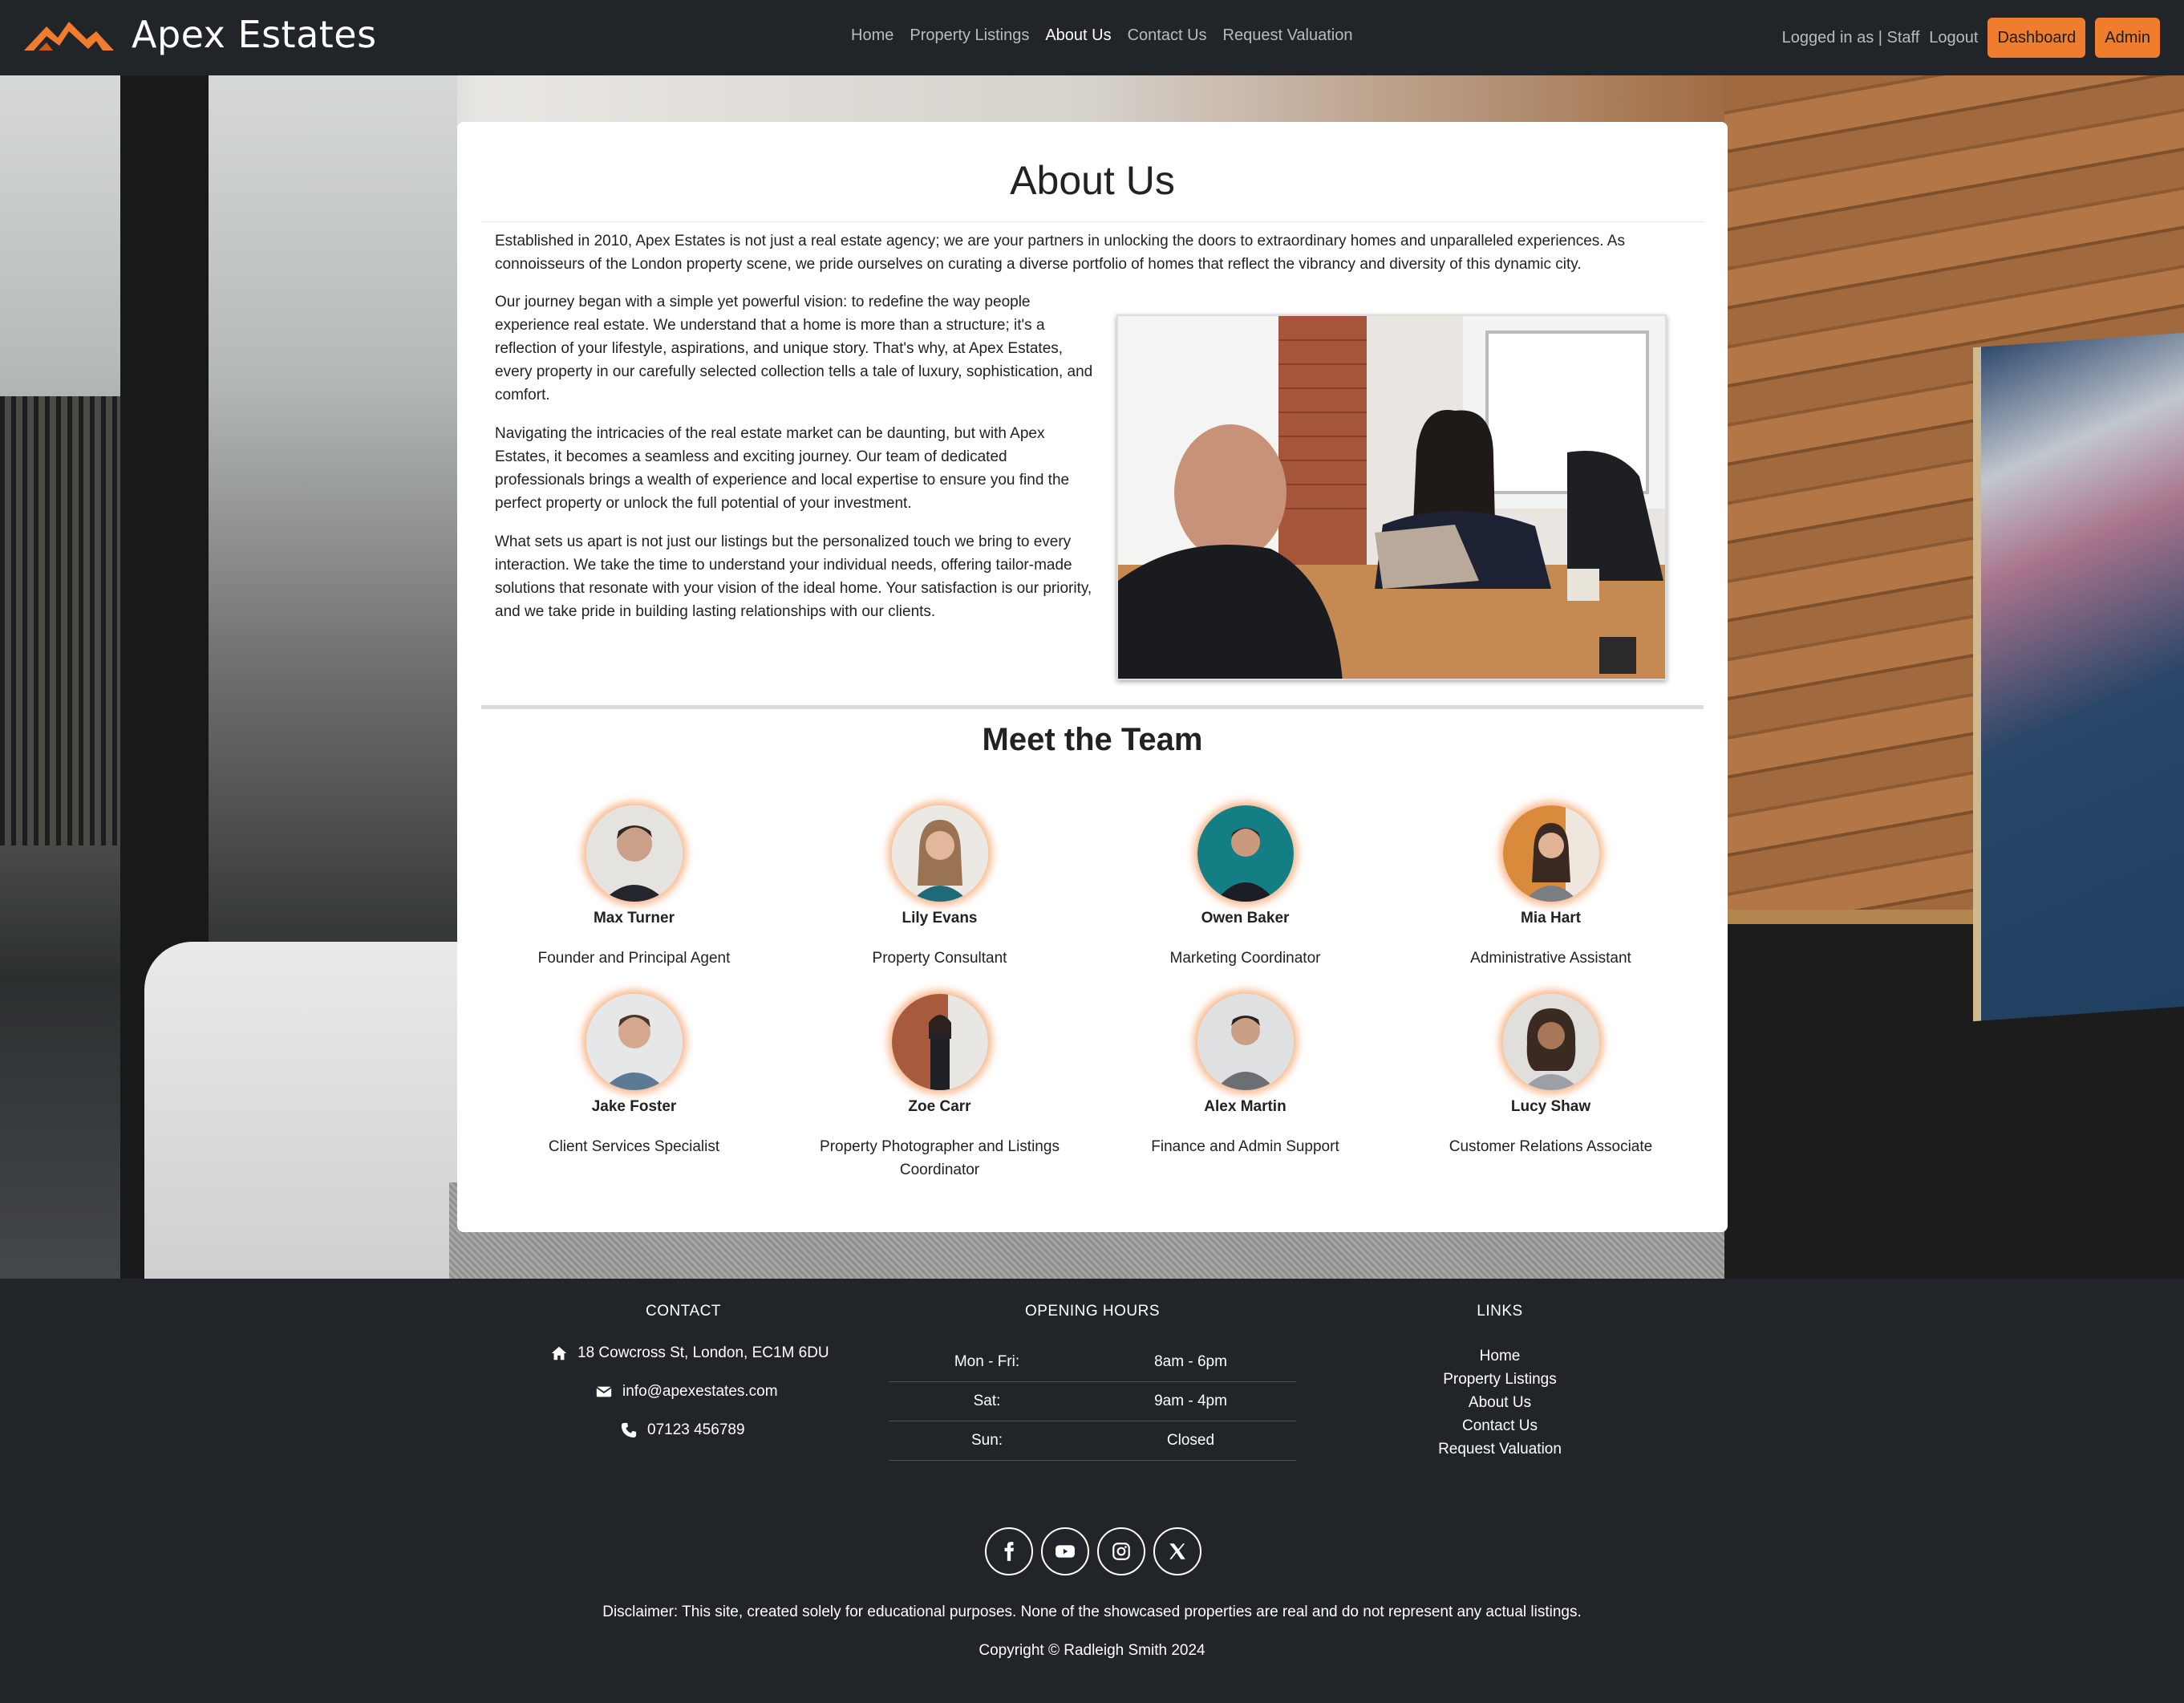 The image size is (2184, 1703). Describe the element at coordinates (634, 958) in the screenshot. I see `member-role: Founder and Principal Agent` at that location.